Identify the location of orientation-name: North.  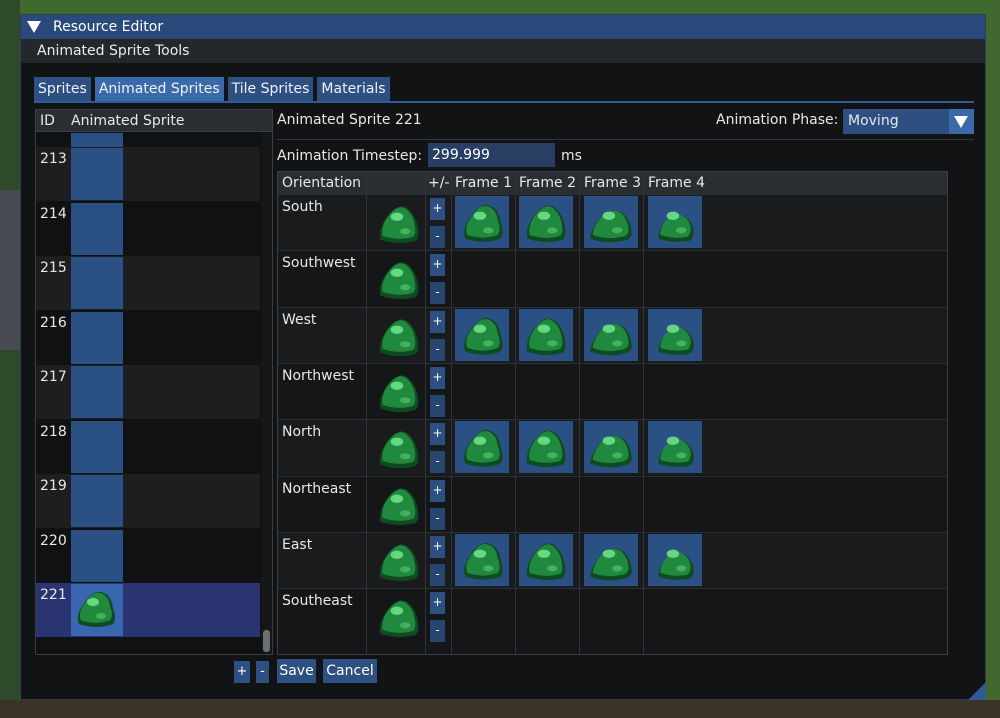
(302, 432).